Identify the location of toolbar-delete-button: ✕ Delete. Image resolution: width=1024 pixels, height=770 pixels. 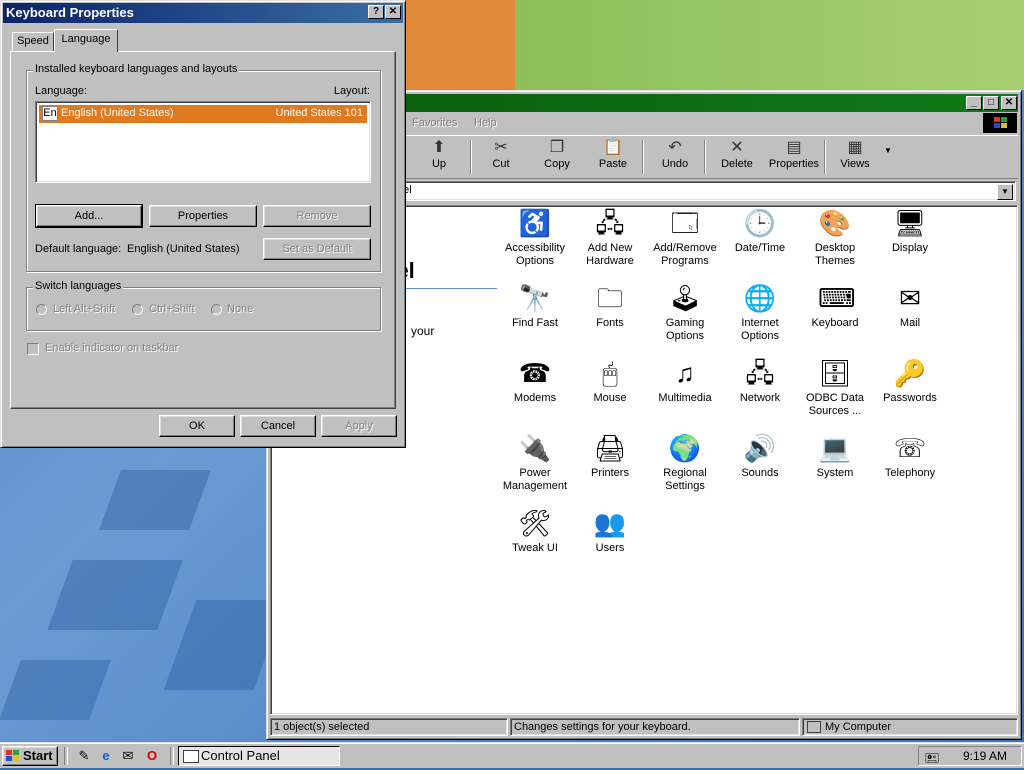
(737, 154).